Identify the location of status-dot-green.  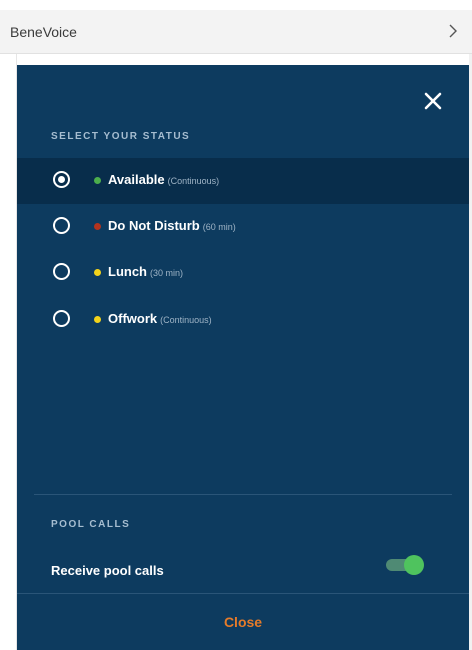
(97, 180).